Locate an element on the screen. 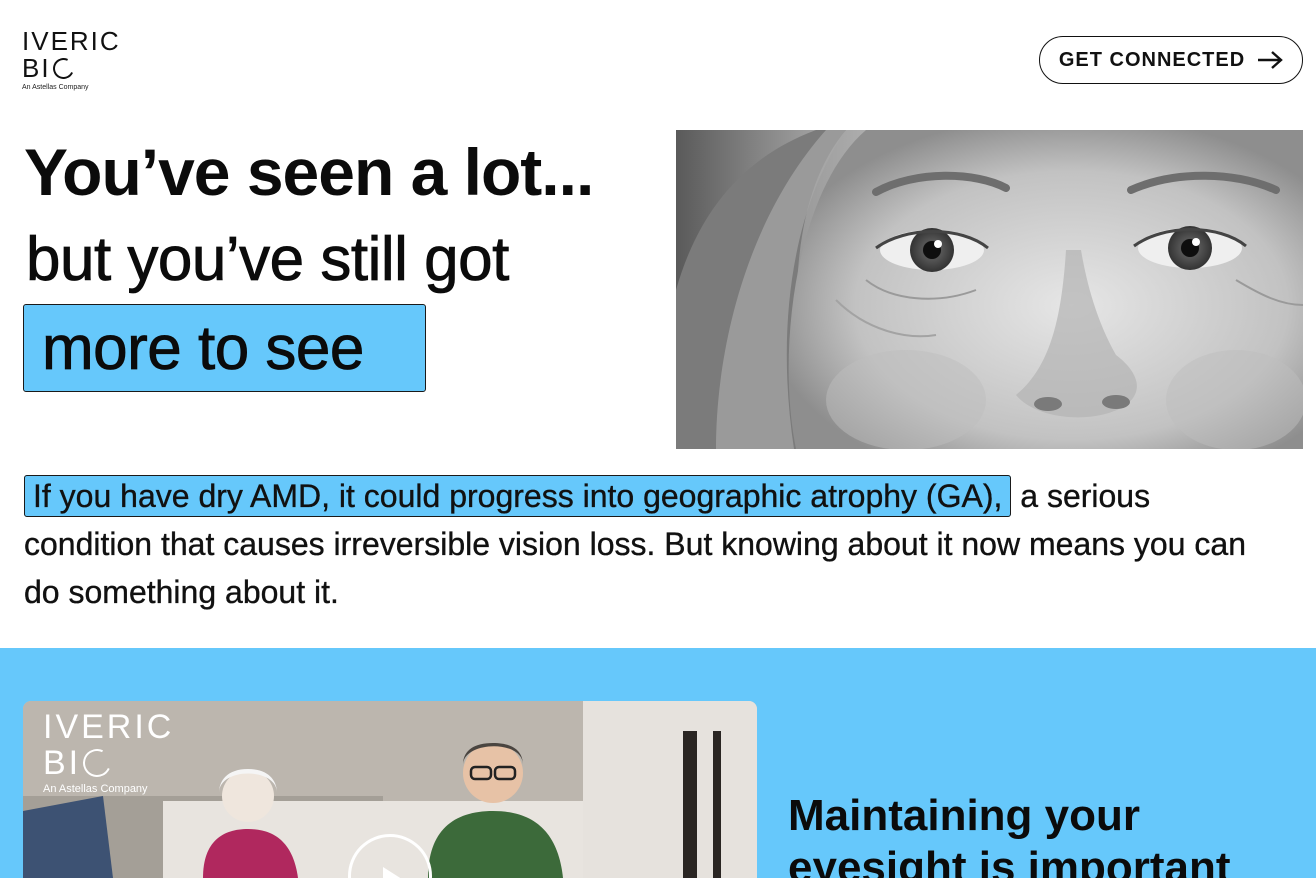 Image resolution: width=1316 pixels, height=878 pixels. video-logo: IVERIC BI An Astellas Company is located at coordinates (108, 752).